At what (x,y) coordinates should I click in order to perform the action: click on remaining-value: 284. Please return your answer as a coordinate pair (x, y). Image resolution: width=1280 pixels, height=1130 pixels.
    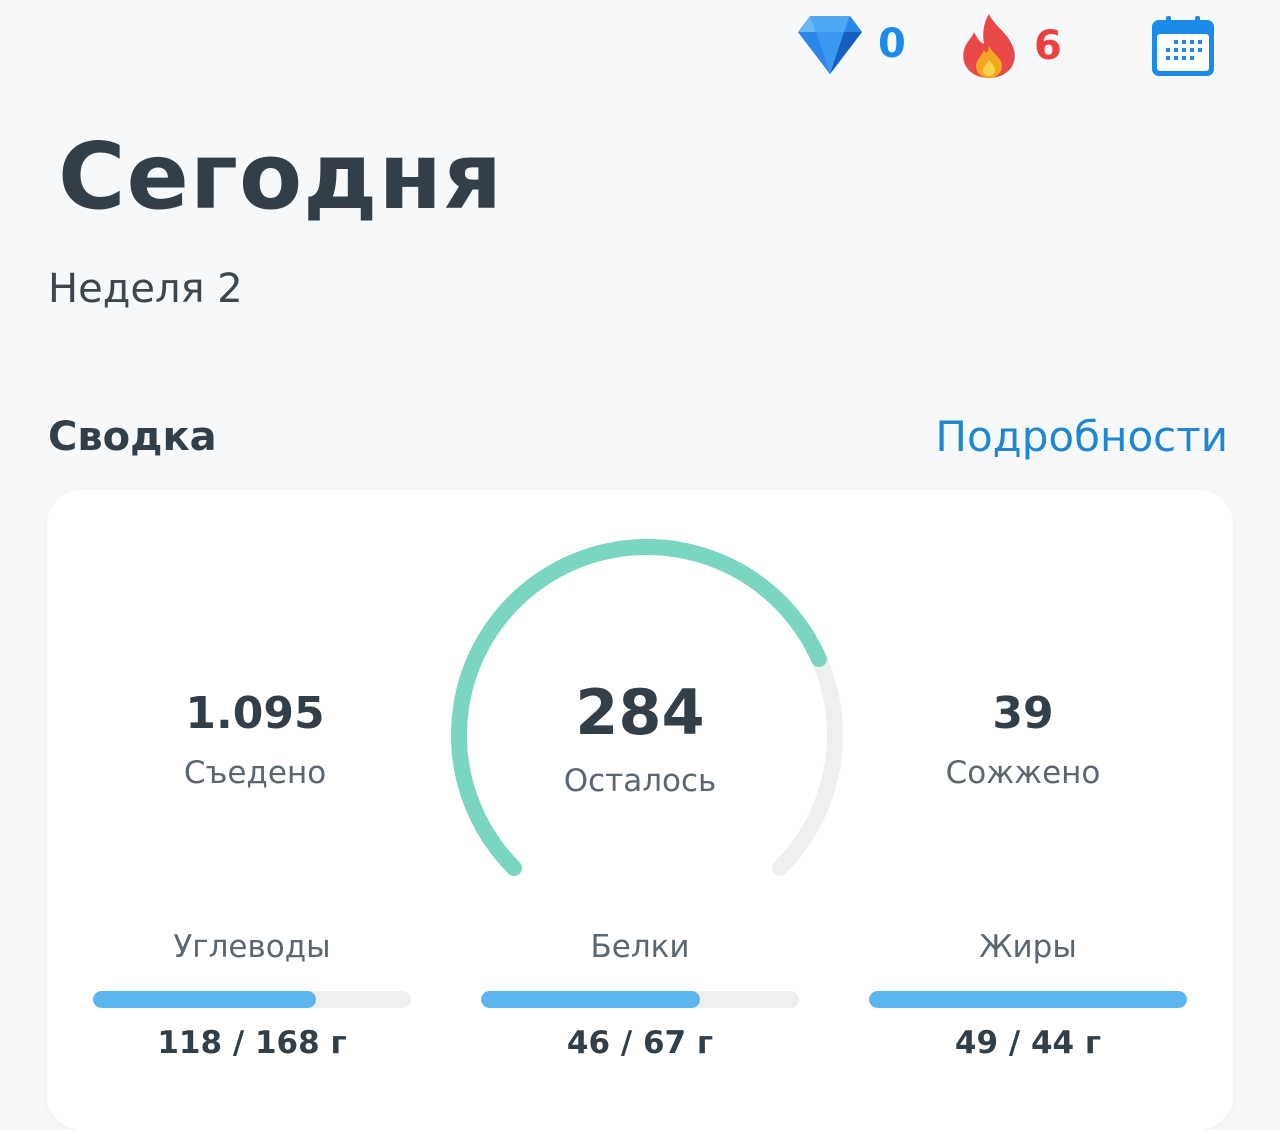
    Looking at the image, I should click on (640, 712).